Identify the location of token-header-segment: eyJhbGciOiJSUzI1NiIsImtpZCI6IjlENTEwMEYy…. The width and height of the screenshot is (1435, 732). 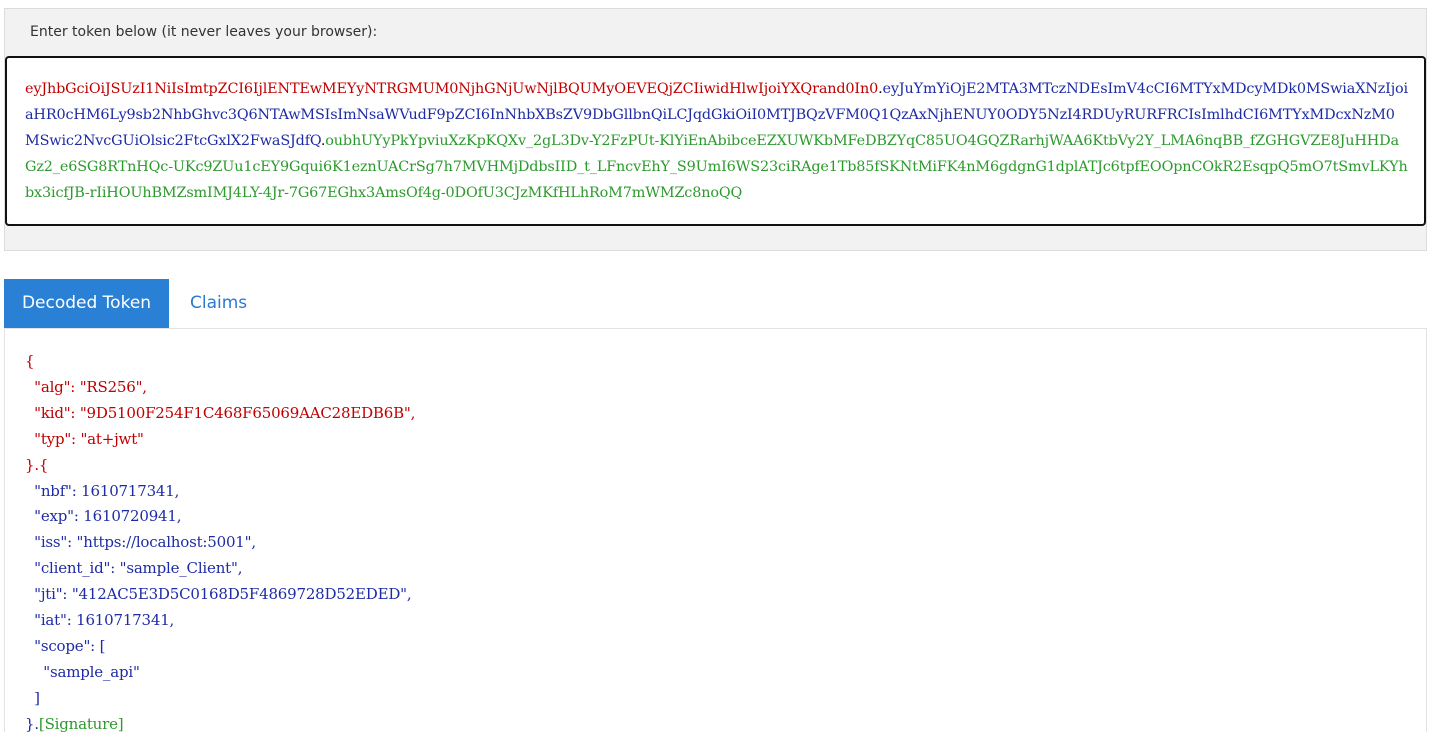
(452, 89).